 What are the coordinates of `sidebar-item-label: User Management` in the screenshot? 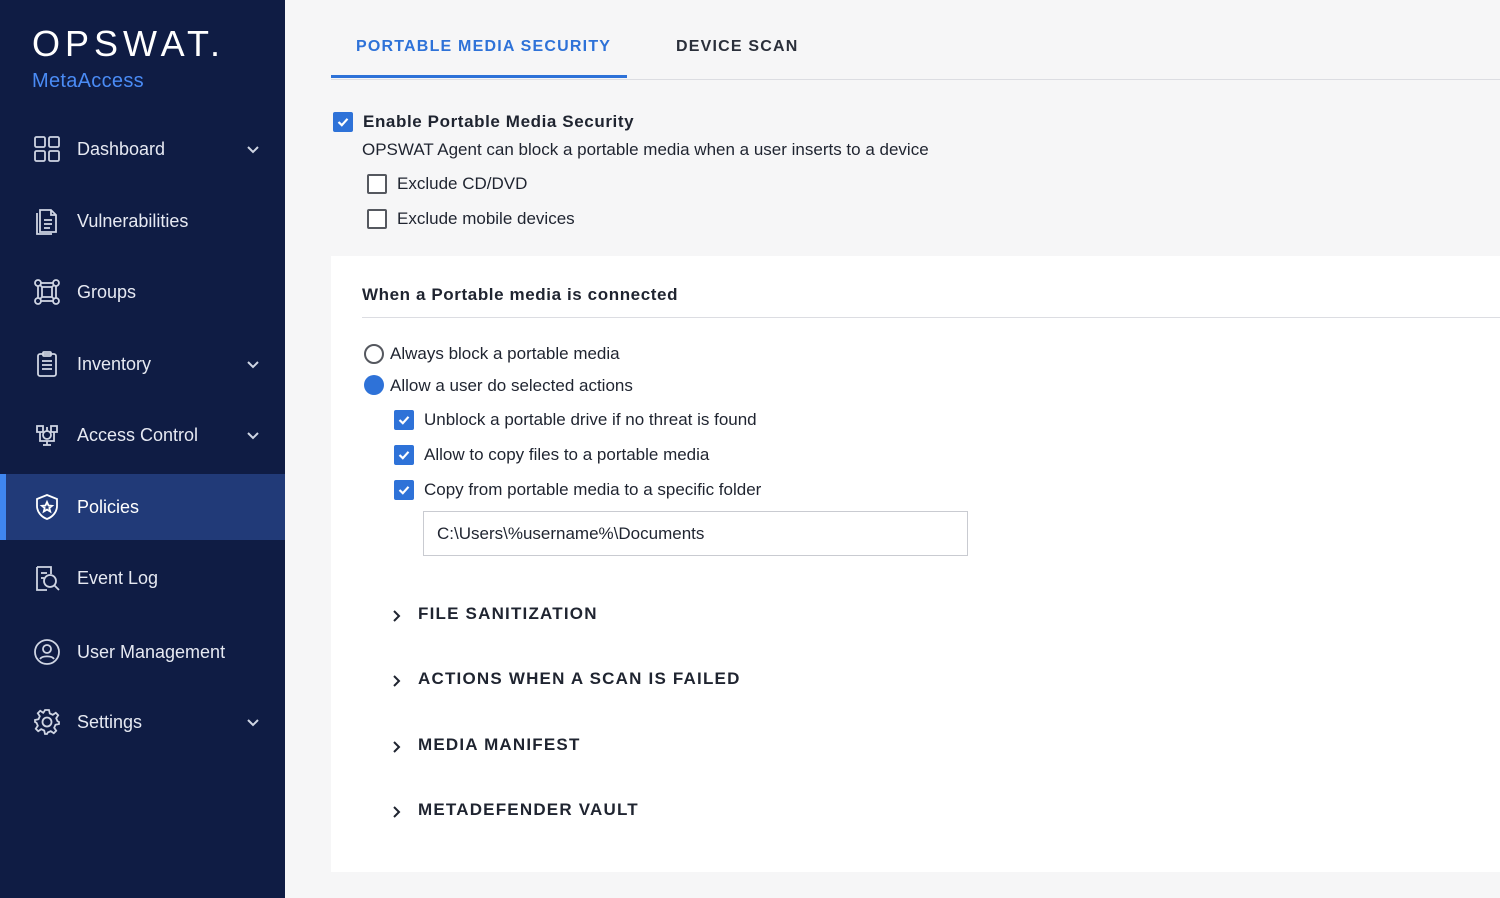 It's located at (151, 651).